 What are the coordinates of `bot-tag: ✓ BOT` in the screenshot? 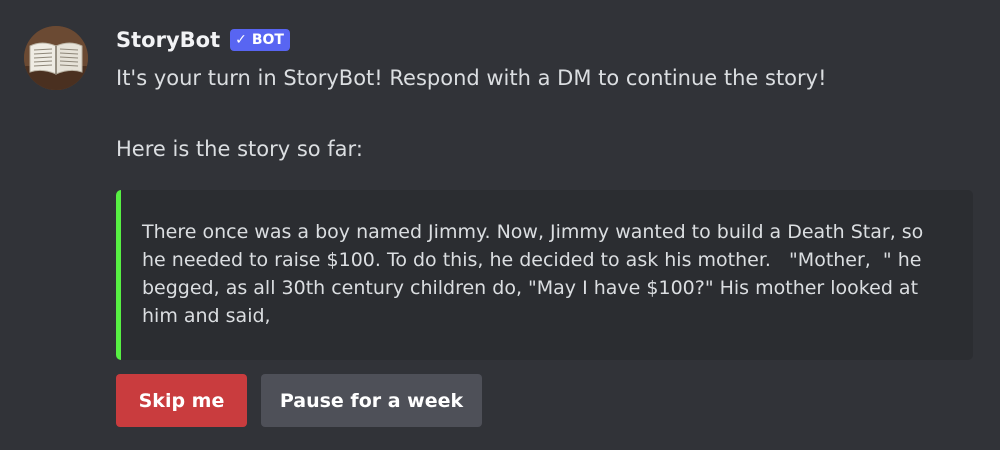 It's located at (260, 40).